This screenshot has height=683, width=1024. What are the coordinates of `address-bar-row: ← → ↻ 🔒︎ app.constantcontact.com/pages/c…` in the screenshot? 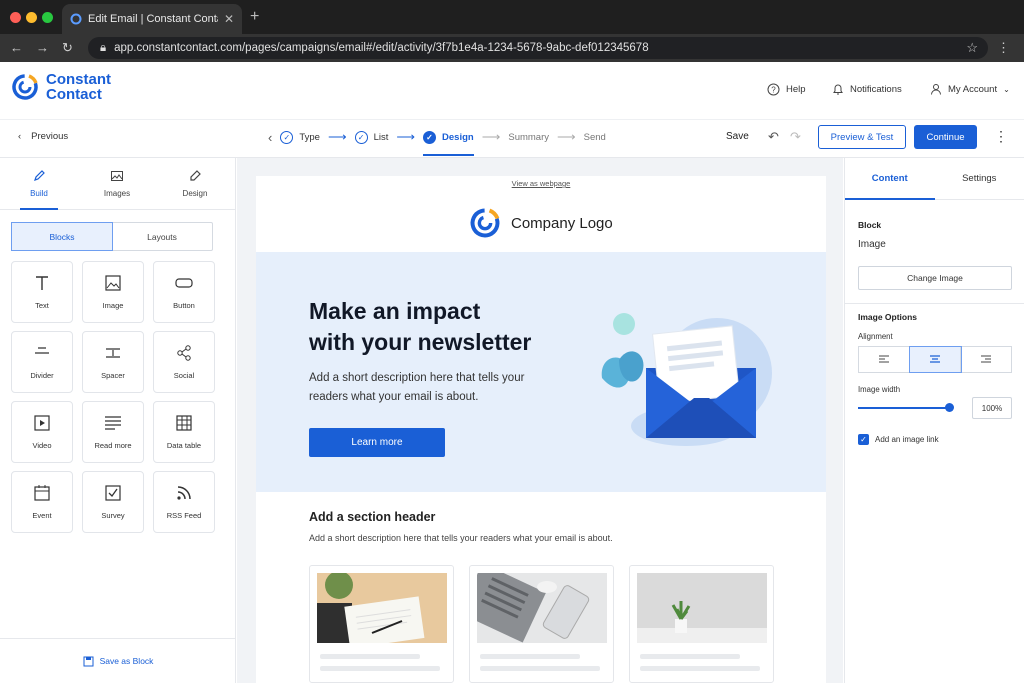 It's located at (512, 48).